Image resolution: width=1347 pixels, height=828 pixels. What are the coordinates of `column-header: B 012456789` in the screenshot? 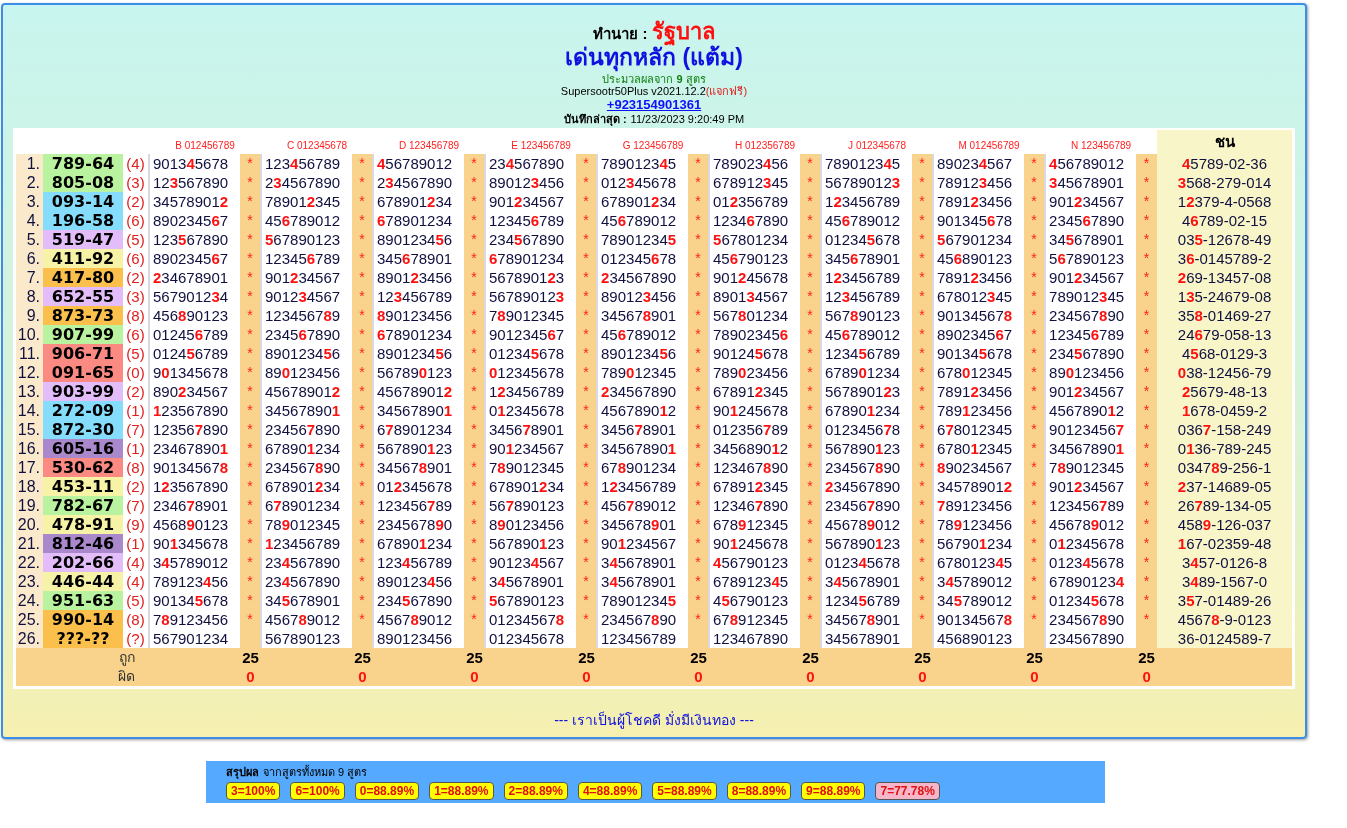 It's located at (205, 145).